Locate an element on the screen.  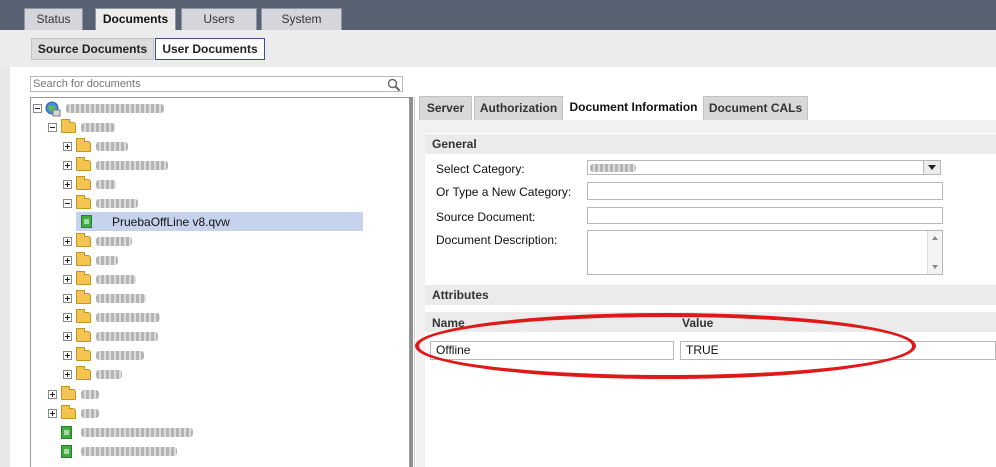
tab-user-documents: User Documents is located at coordinates (210, 49).